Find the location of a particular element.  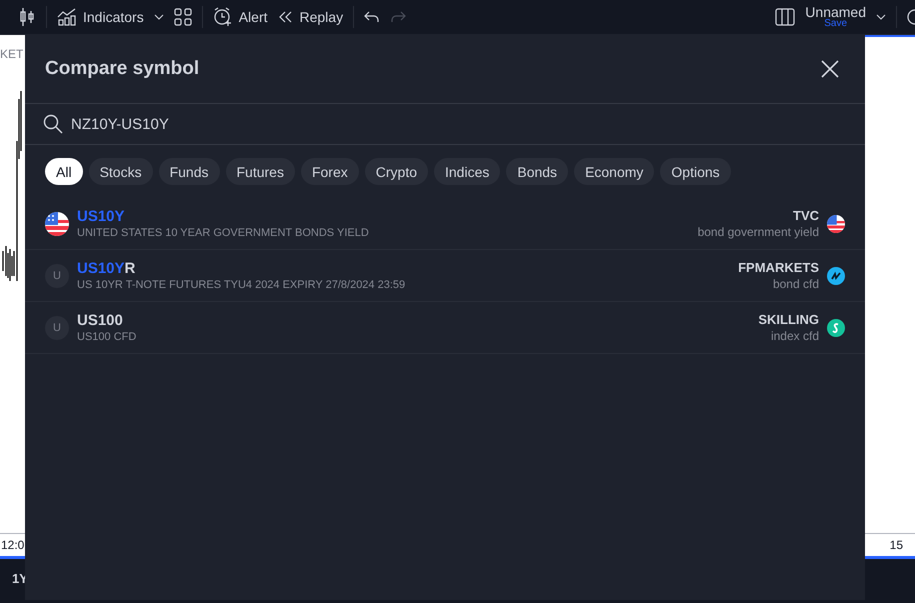

symbol-description: US100 CFD is located at coordinates (107, 337).